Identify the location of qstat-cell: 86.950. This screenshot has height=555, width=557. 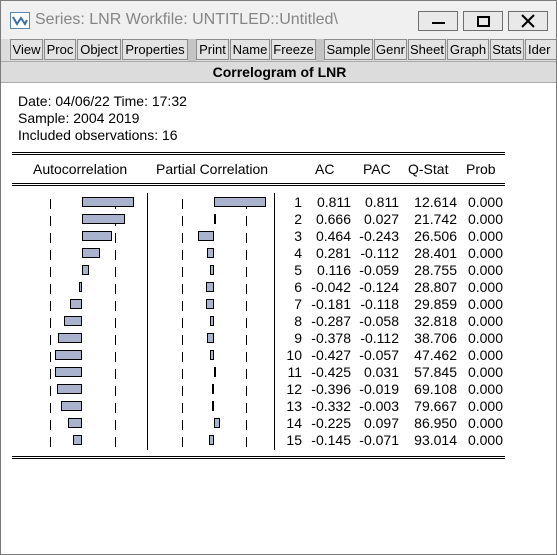
(435, 423).